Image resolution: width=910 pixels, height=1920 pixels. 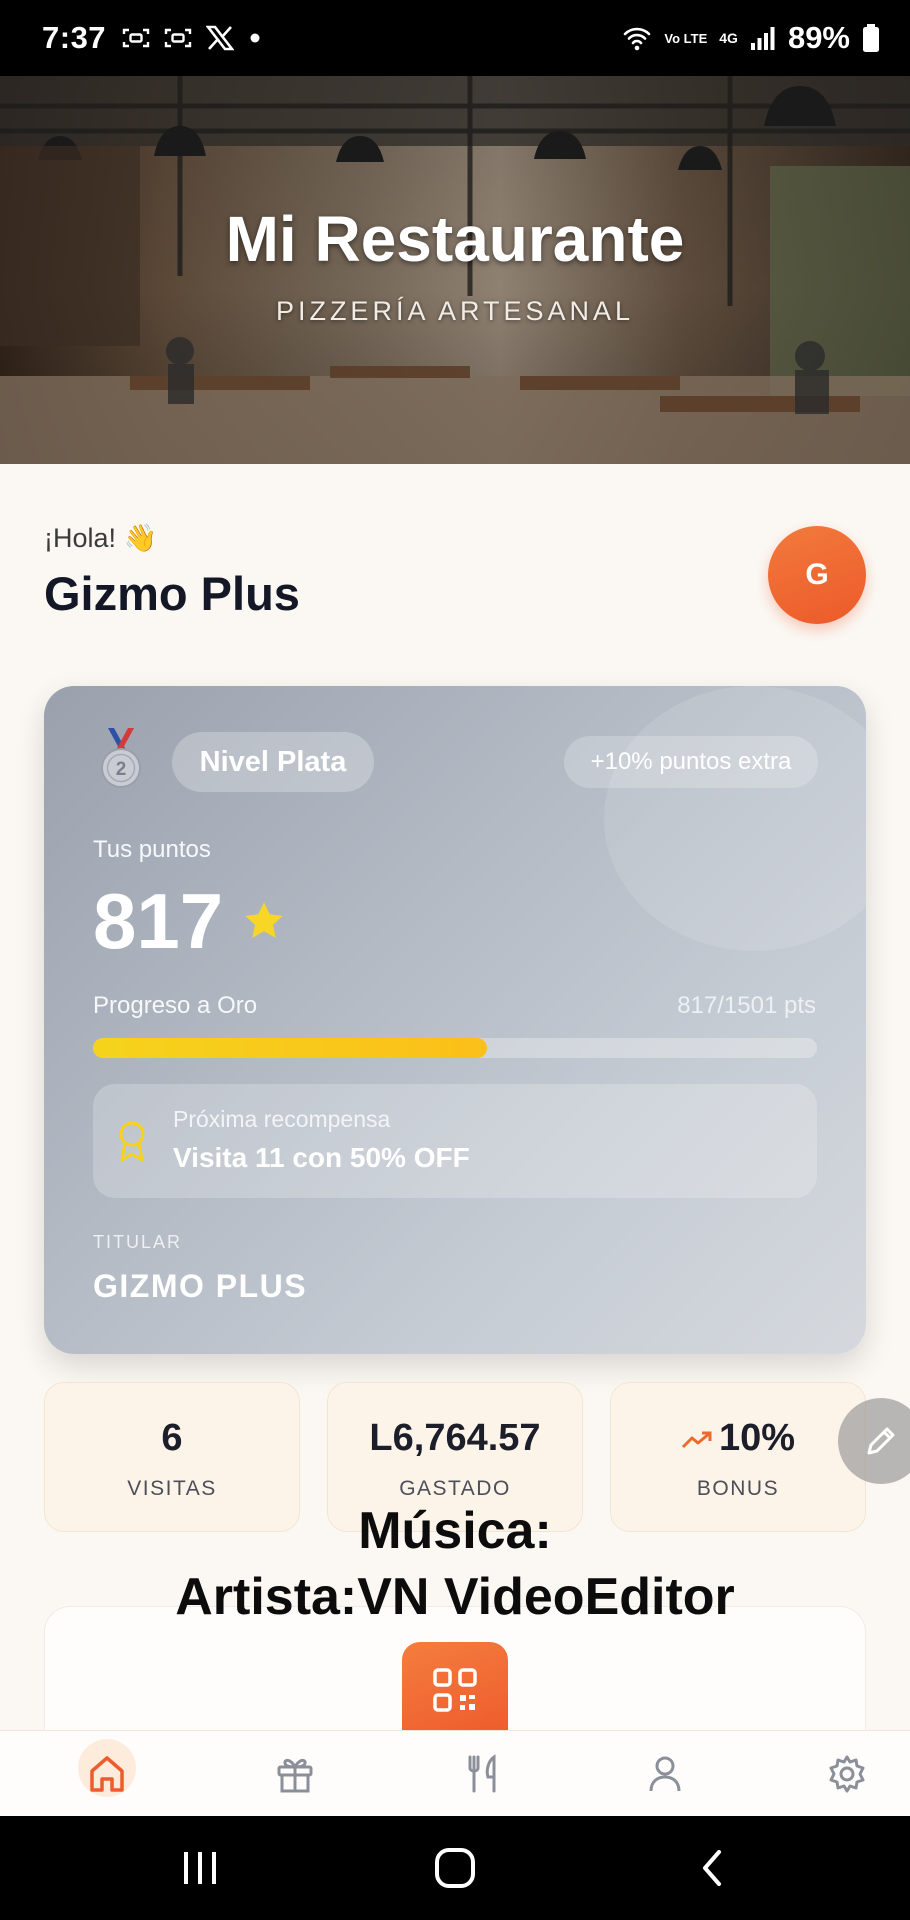 I want to click on home-icon, so click(x=107, y=1774).